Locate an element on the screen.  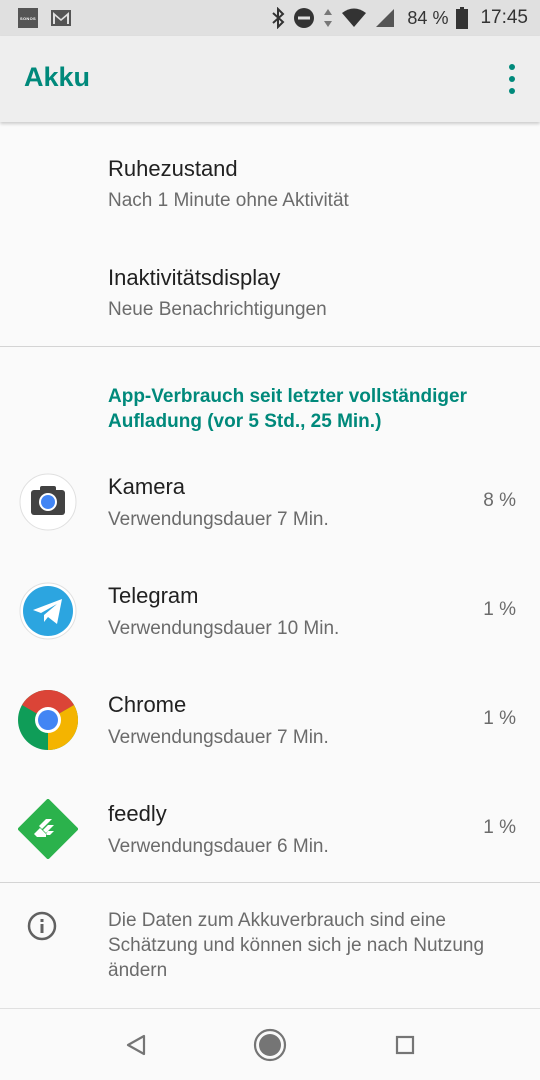
app-row-telegram: Telegram Verwendungsdauer 10 Min. 1 % is located at coordinates (270, 631).